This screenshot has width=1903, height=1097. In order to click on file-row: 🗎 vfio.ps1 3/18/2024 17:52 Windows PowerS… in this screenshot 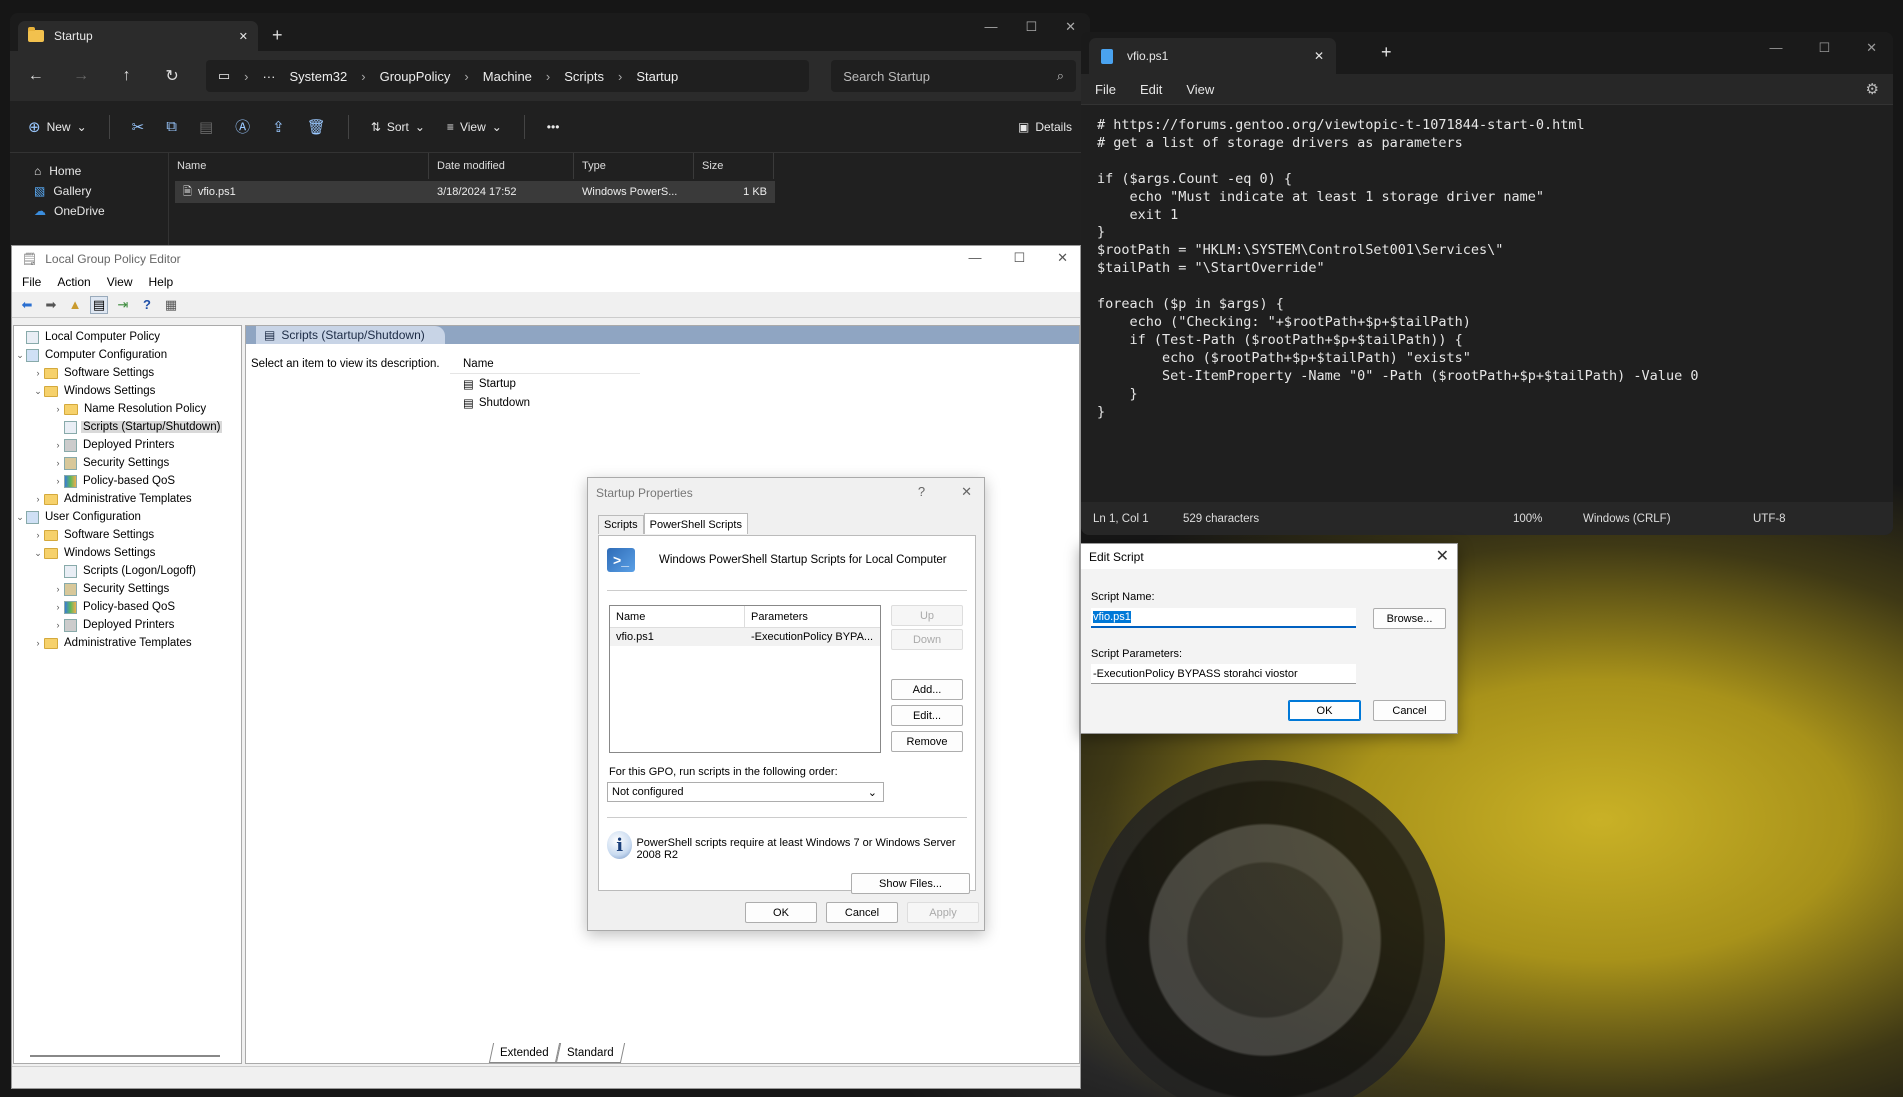, I will do `click(475, 192)`.